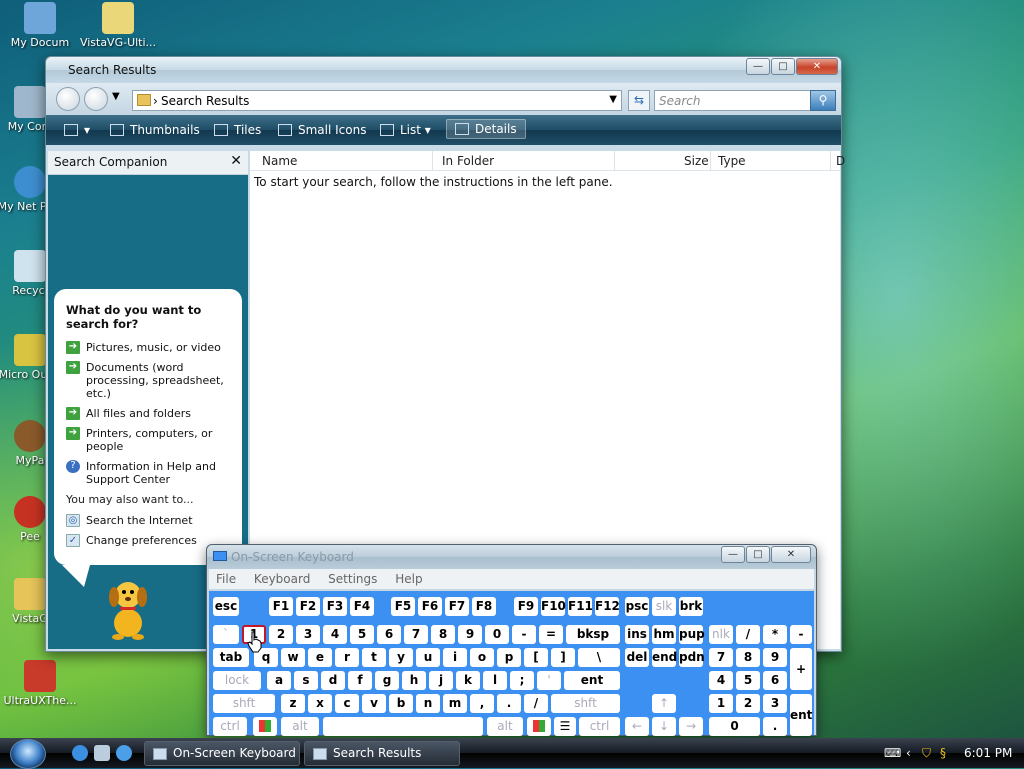 The image size is (1024, 769). I want to click on option-help: ? Information in Help and Support Center, so click(148, 473).